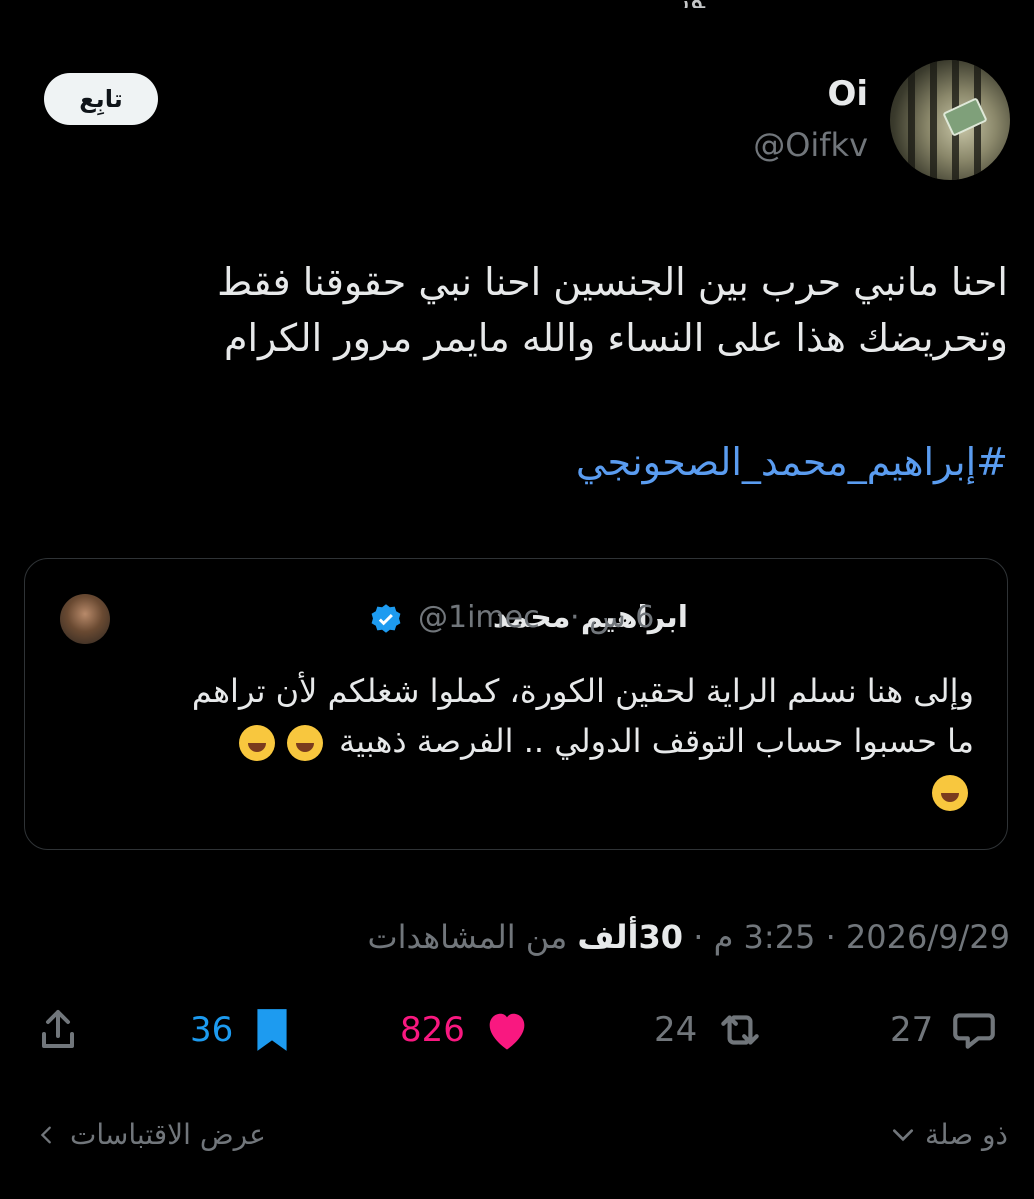 The image size is (1034, 1199). Describe the element at coordinates (903, 1134) in the screenshot. I see `chevron-down-icon` at that location.